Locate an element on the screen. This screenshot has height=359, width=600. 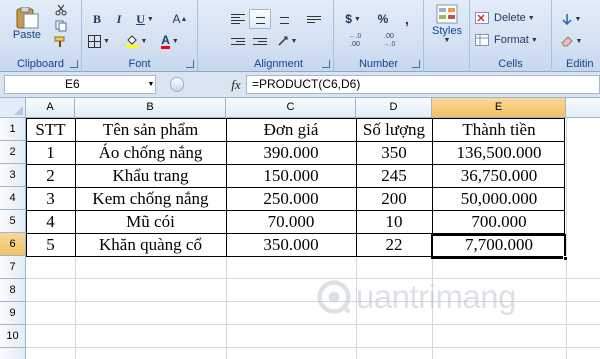
font-dialog-launcher is located at coordinates (190, 64).